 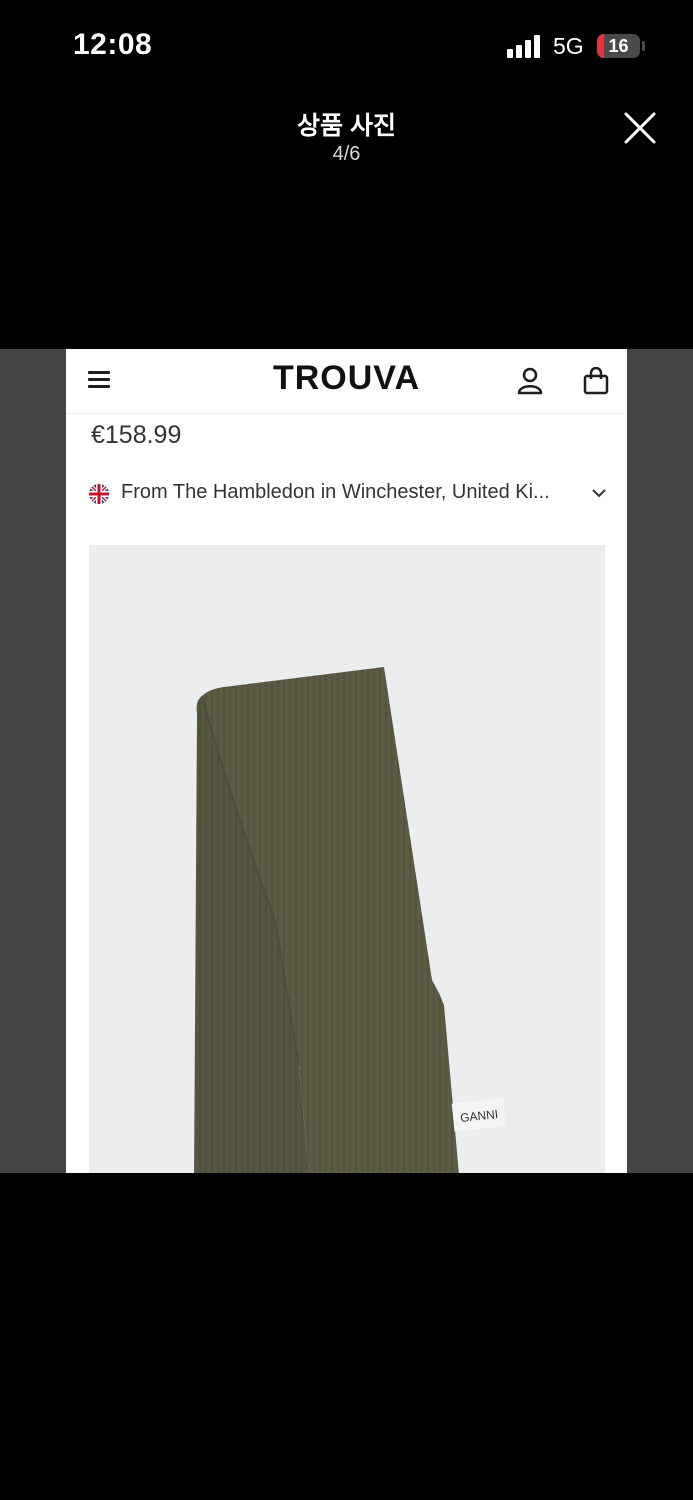 What do you see at coordinates (643, 46) in the screenshot?
I see `battery-tip` at bounding box center [643, 46].